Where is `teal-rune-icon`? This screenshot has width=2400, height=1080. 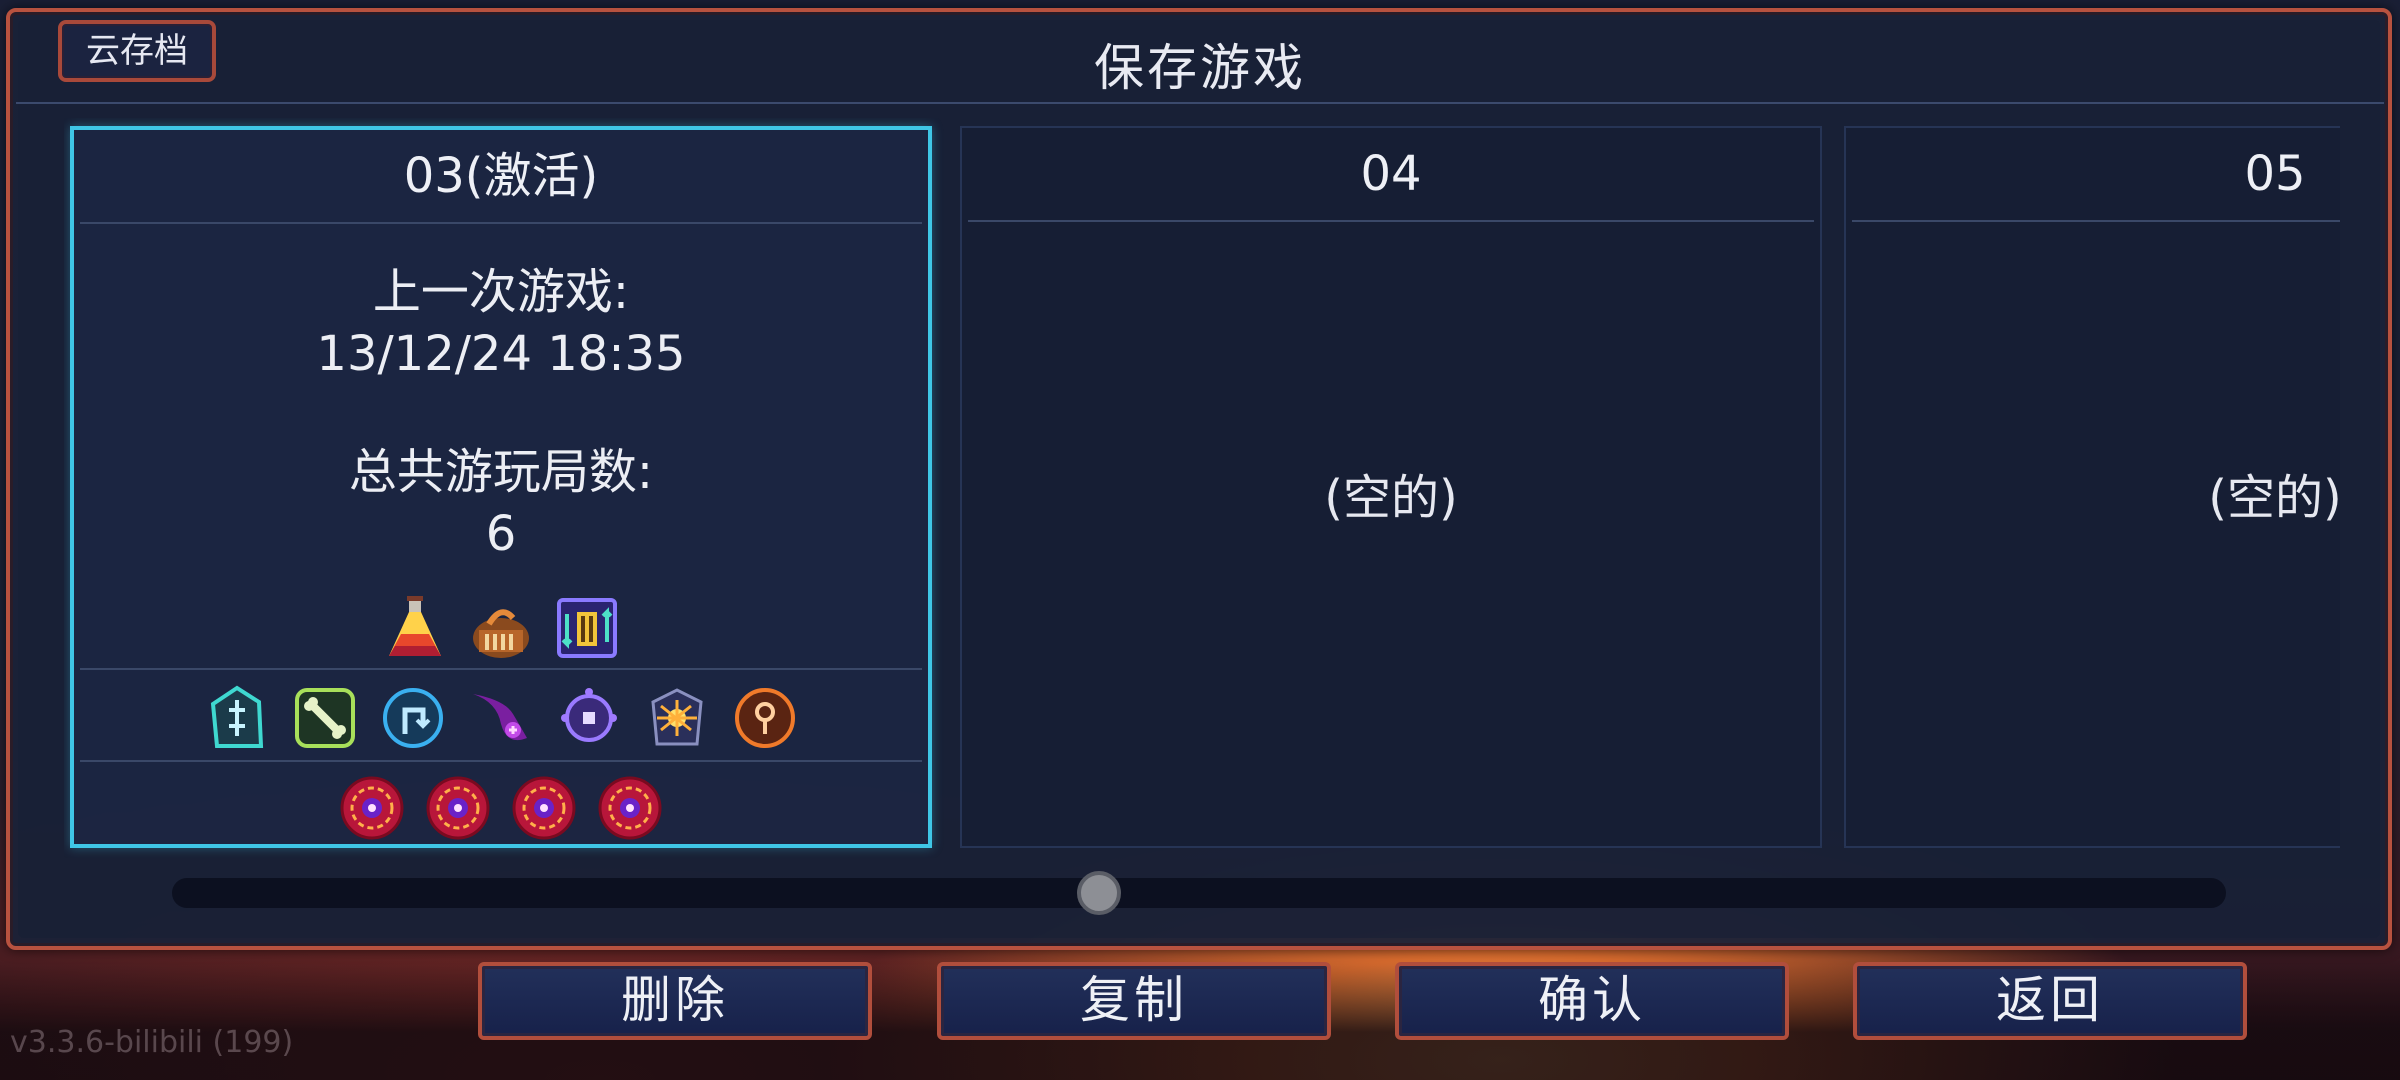
teal-rune-icon is located at coordinates (237, 718).